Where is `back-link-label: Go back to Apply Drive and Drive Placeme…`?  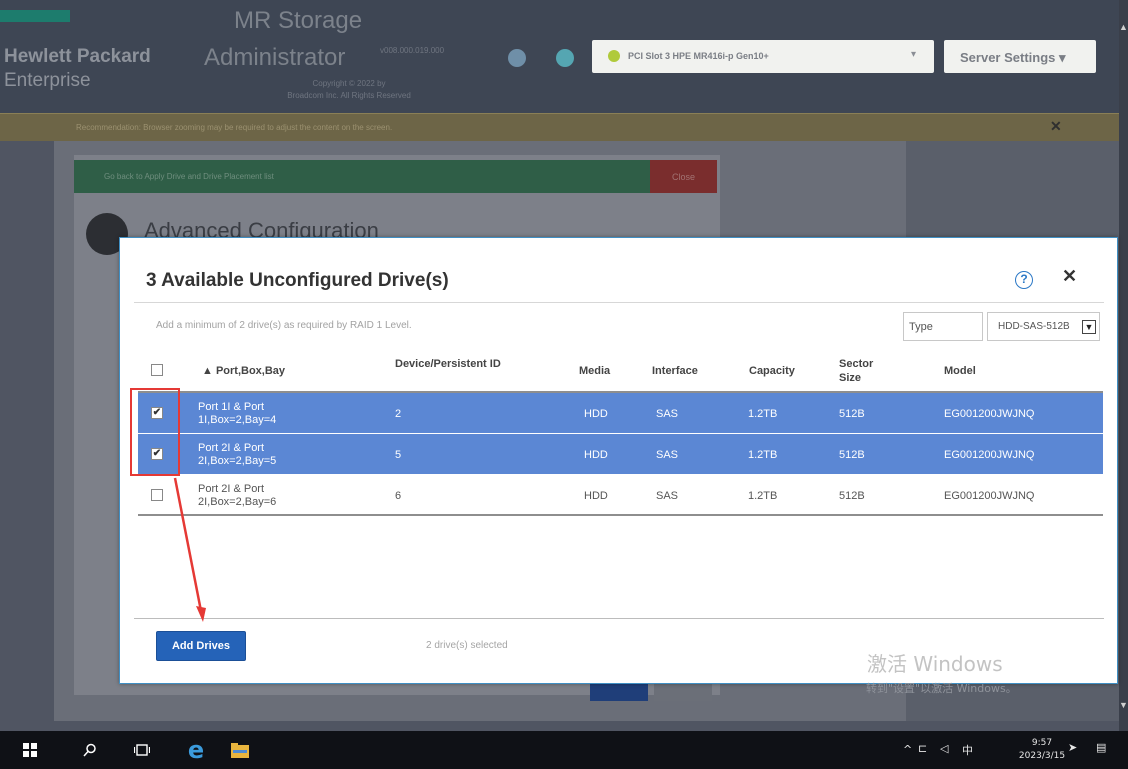 back-link-label: Go back to Apply Drive and Drive Placeme… is located at coordinates (189, 176).